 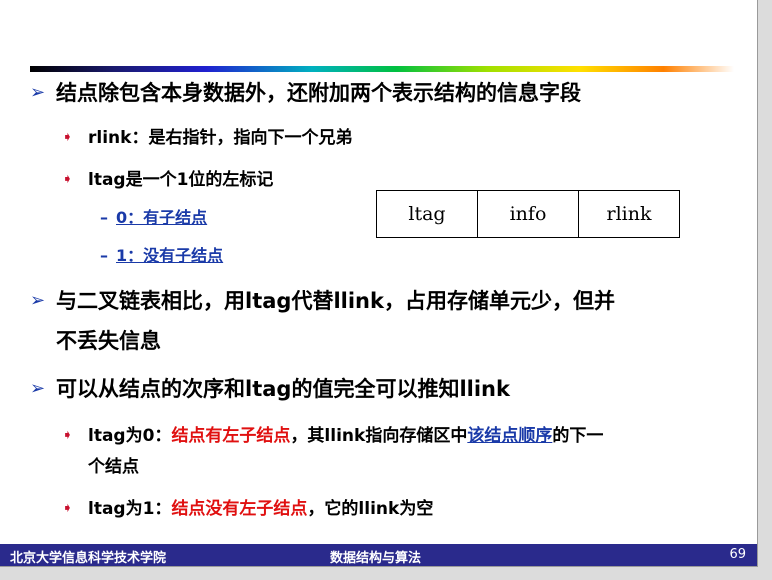 What do you see at coordinates (113, 467) in the screenshot?
I see `bullet-text-line2: 个结点` at bounding box center [113, 467].